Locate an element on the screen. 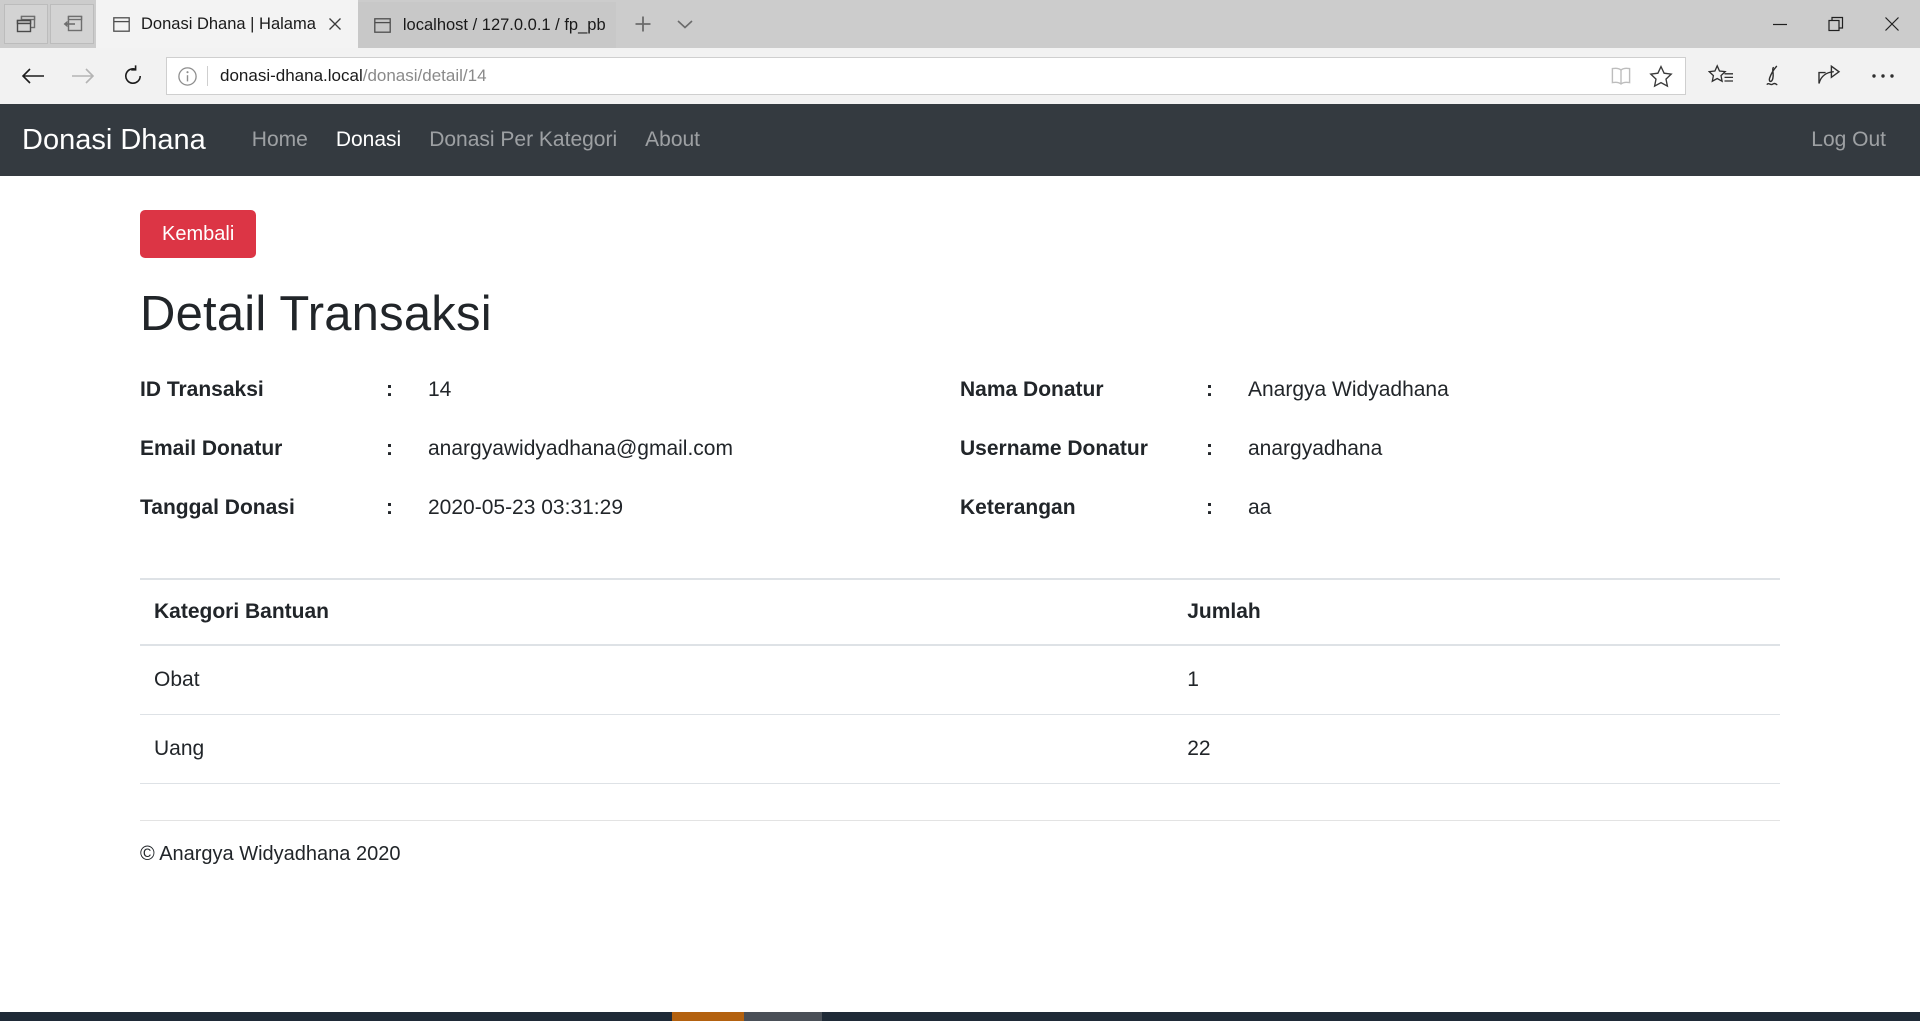  page-title: Detail Transaksi is located at coordinates (316, 314).